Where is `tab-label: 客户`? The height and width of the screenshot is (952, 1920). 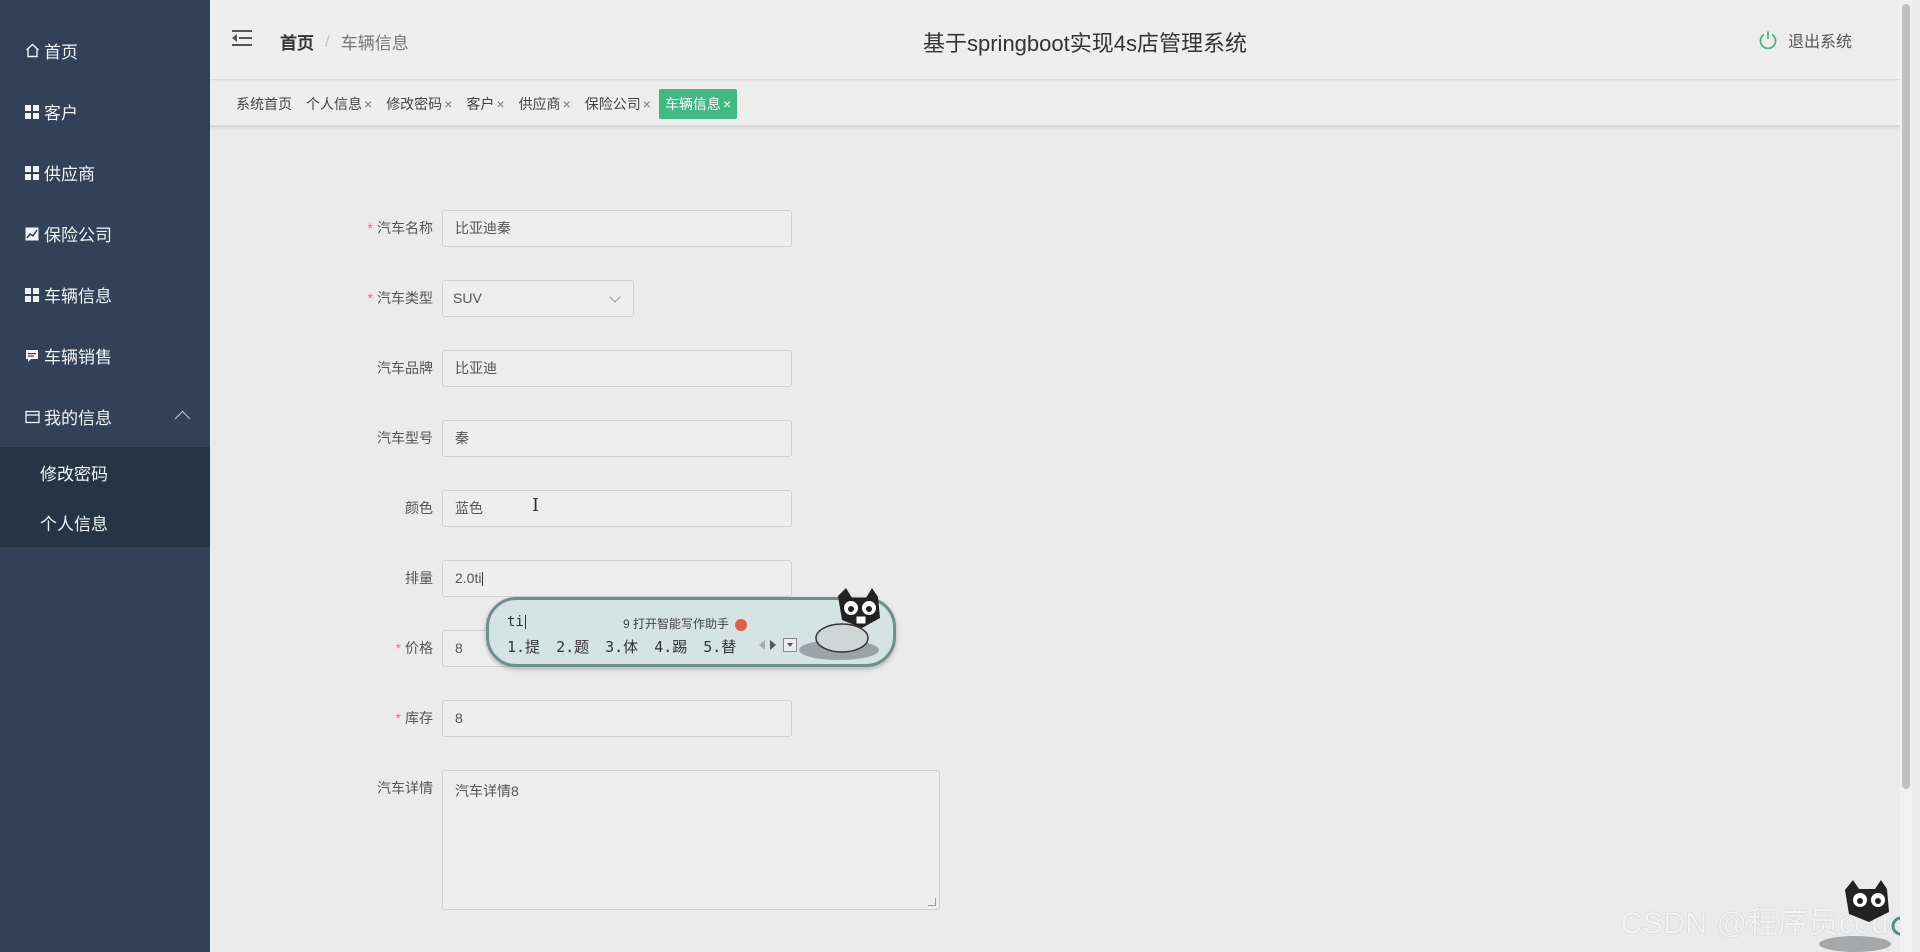
tab-label: 客户 is located at coordinates (480, 104).